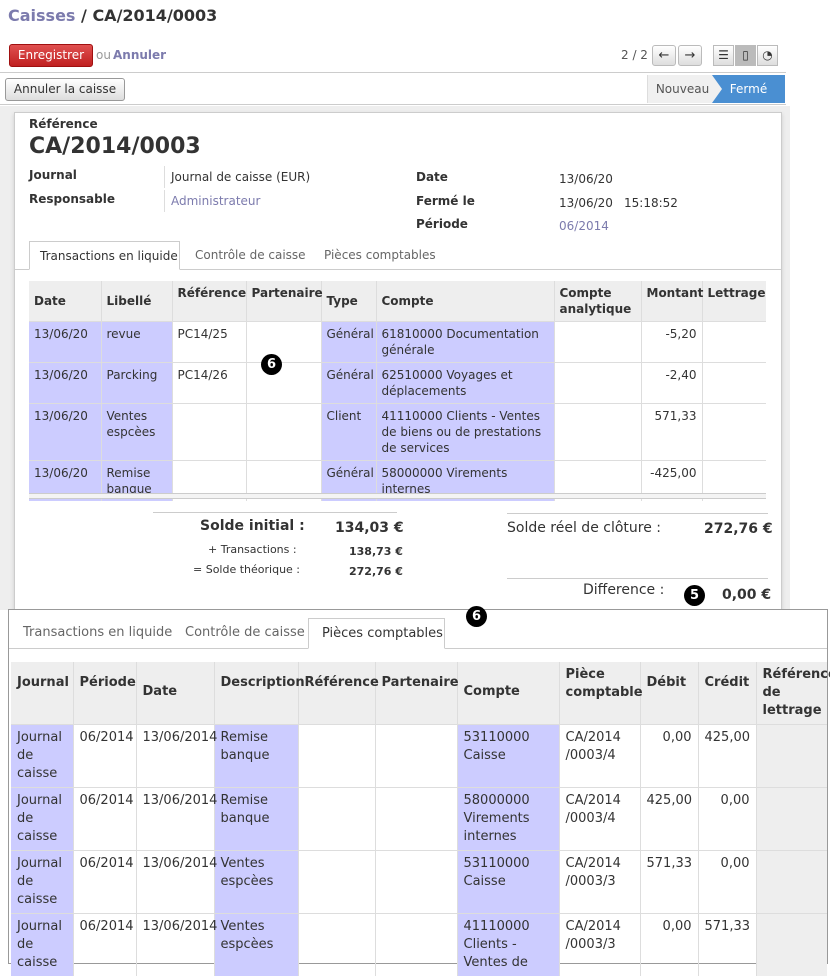 This screenshot has width=830, height=976. Describe the element at coordinates (586, 179) in the screenshot. I see `date-value: 13/06/20` at that location.